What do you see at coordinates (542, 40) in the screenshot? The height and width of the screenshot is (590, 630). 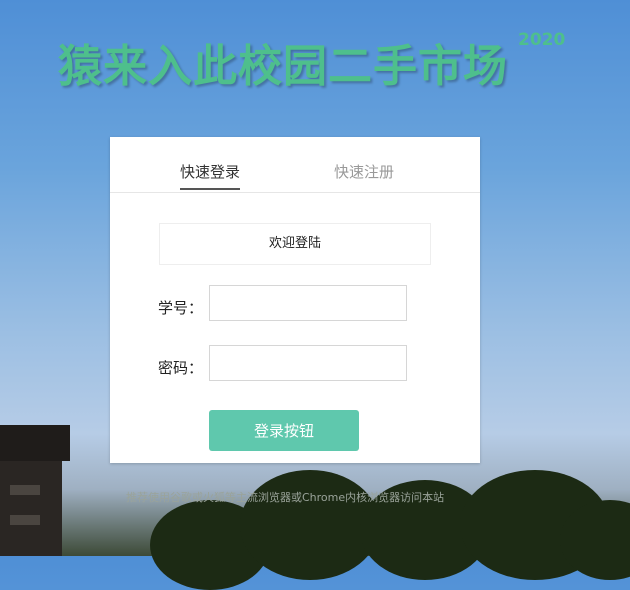 I see `site-year: 2020` at bounding box center [542, 40].